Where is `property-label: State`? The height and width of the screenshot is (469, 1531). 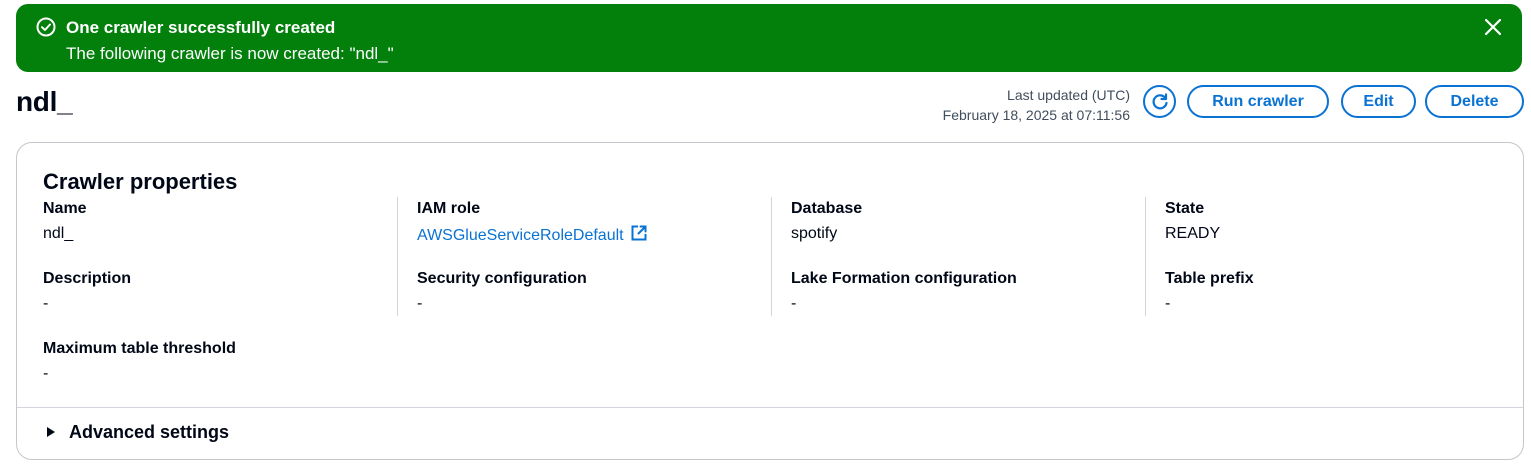 property-label: State is located at coordinates (1185, 208).